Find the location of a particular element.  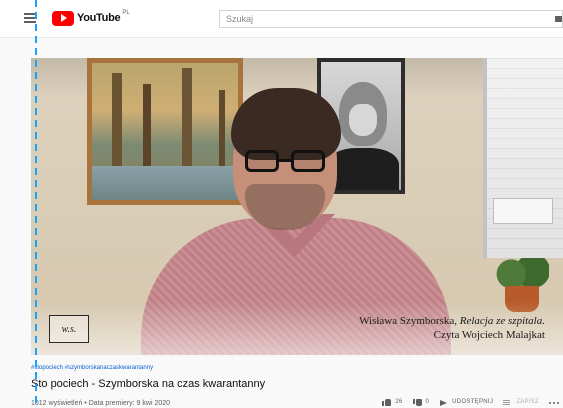

like-count: 26 is located at coordinates (399, 402).